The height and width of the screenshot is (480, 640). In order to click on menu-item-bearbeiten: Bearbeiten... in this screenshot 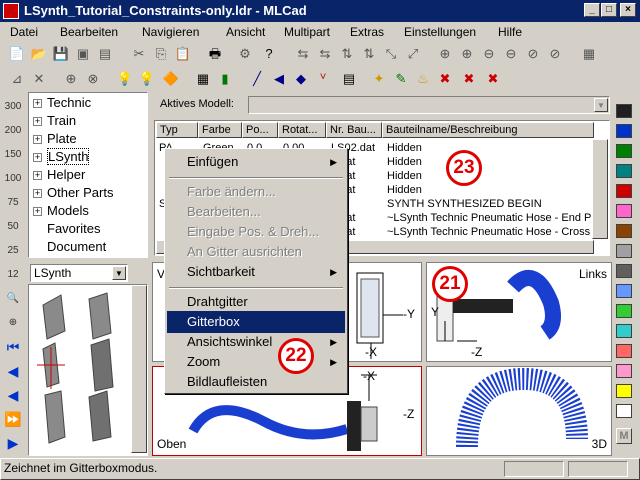, I will do `click(256, 212)`.